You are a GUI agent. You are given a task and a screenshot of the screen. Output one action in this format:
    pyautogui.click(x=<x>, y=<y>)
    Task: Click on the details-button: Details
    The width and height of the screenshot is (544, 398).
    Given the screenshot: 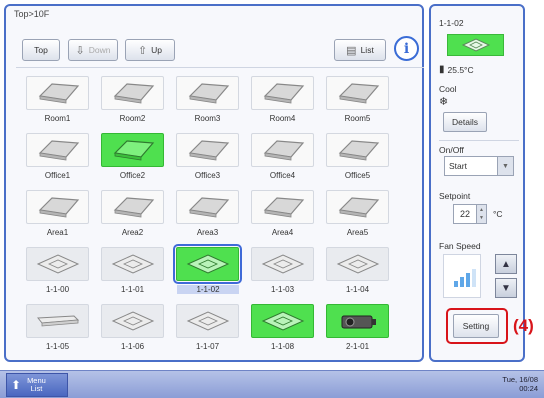 What is the action you would take?
    pyautogui.click(x=465, y=122)
    